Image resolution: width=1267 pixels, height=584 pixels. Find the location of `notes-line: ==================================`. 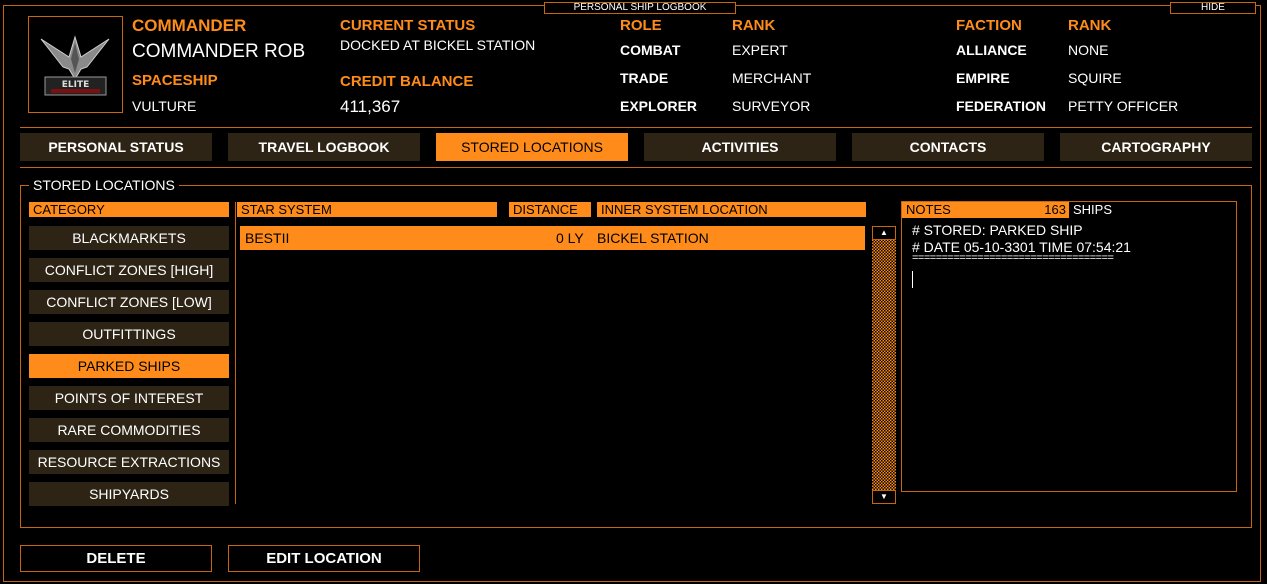

notes-line: ================================== is located at coordinates (1013, 258).